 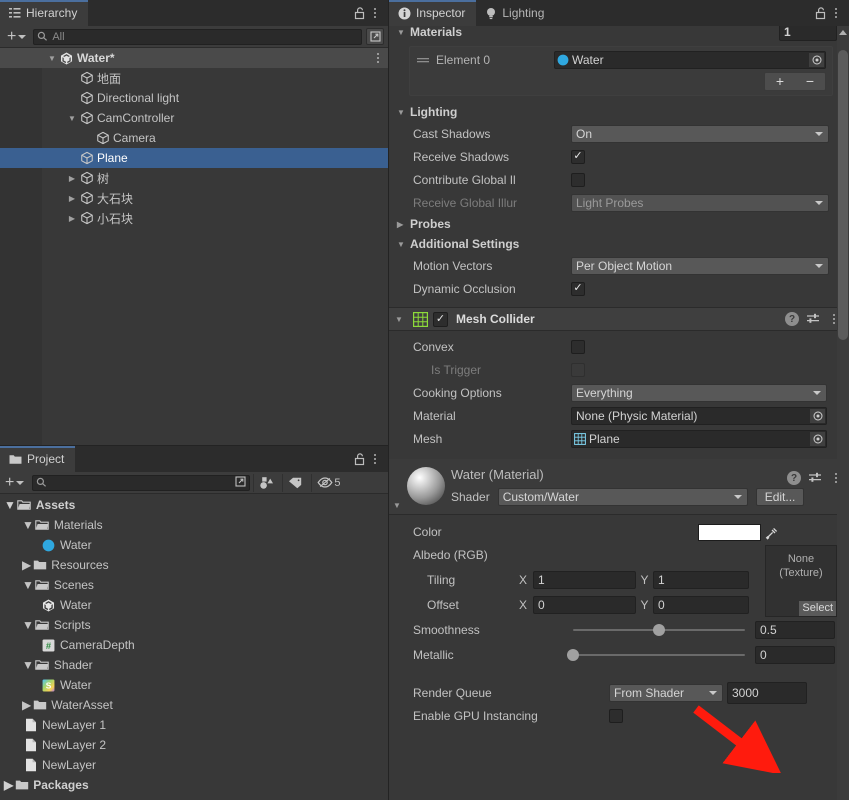 I want to click on project-item-11: WaterAsset, so click(x=194, y=705).